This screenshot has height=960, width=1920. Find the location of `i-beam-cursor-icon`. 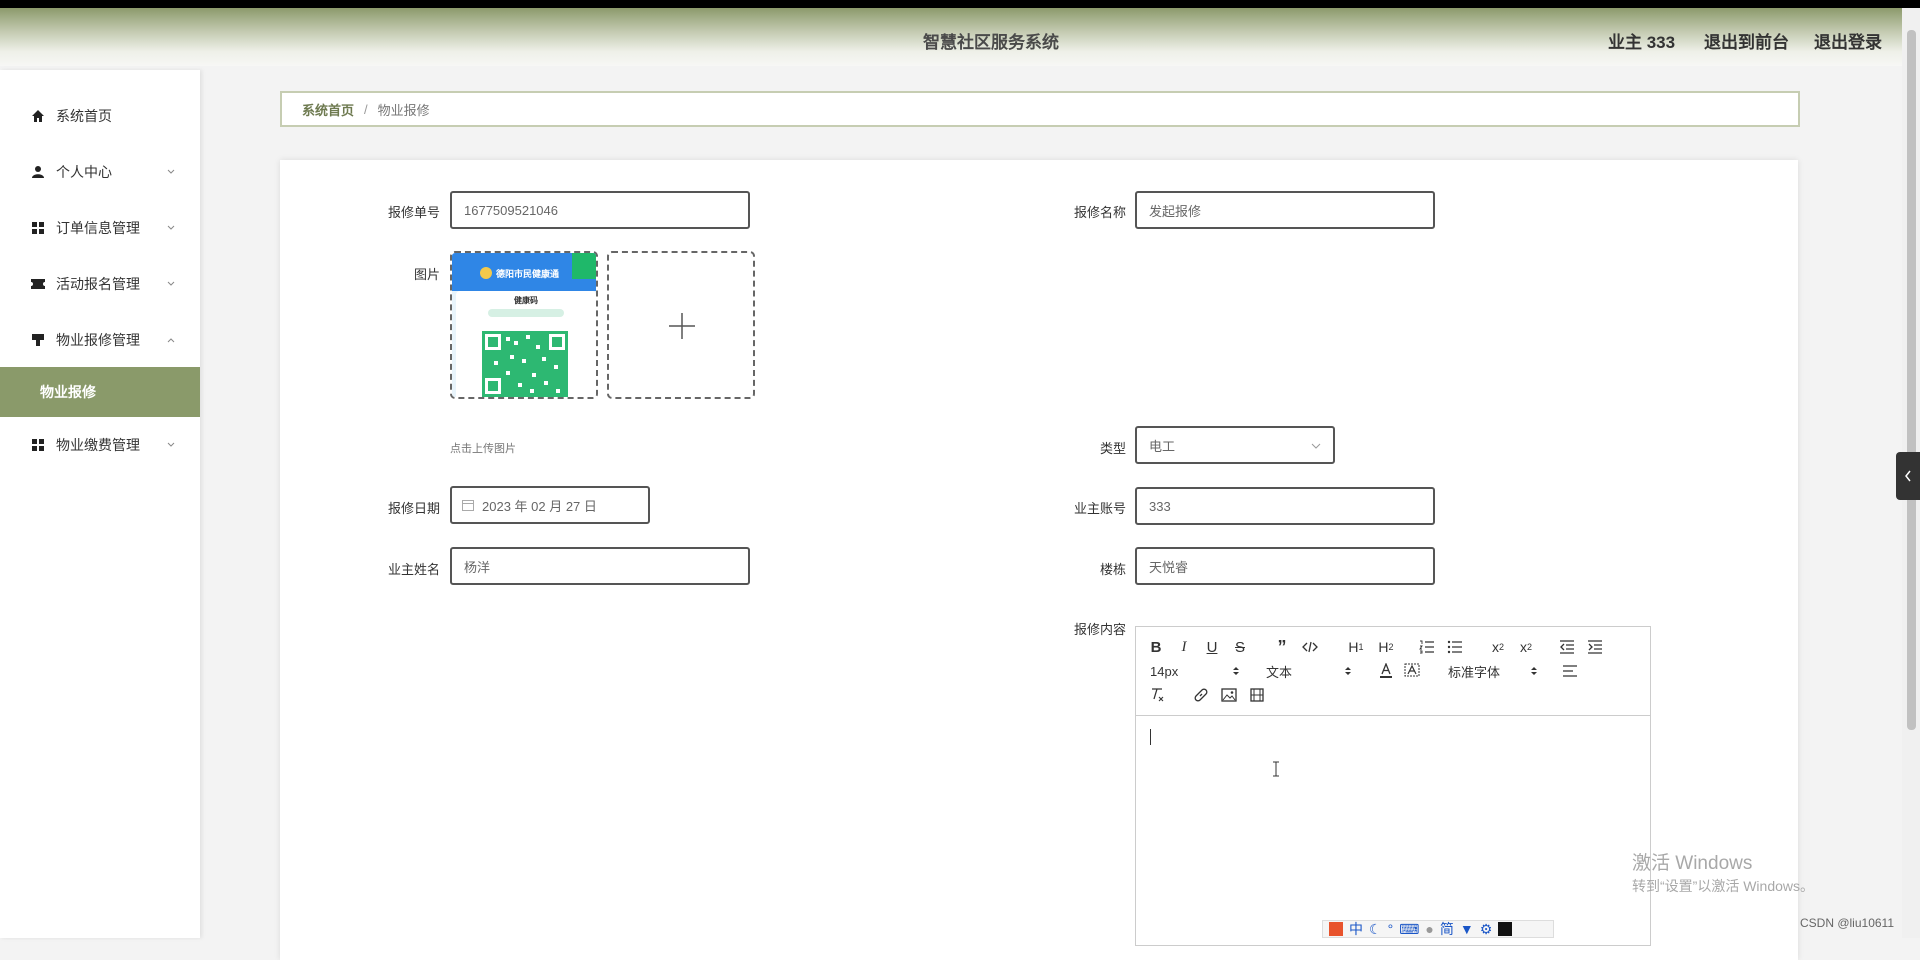

i-beam-cursor-icon is located at coordinates (1276, 769).